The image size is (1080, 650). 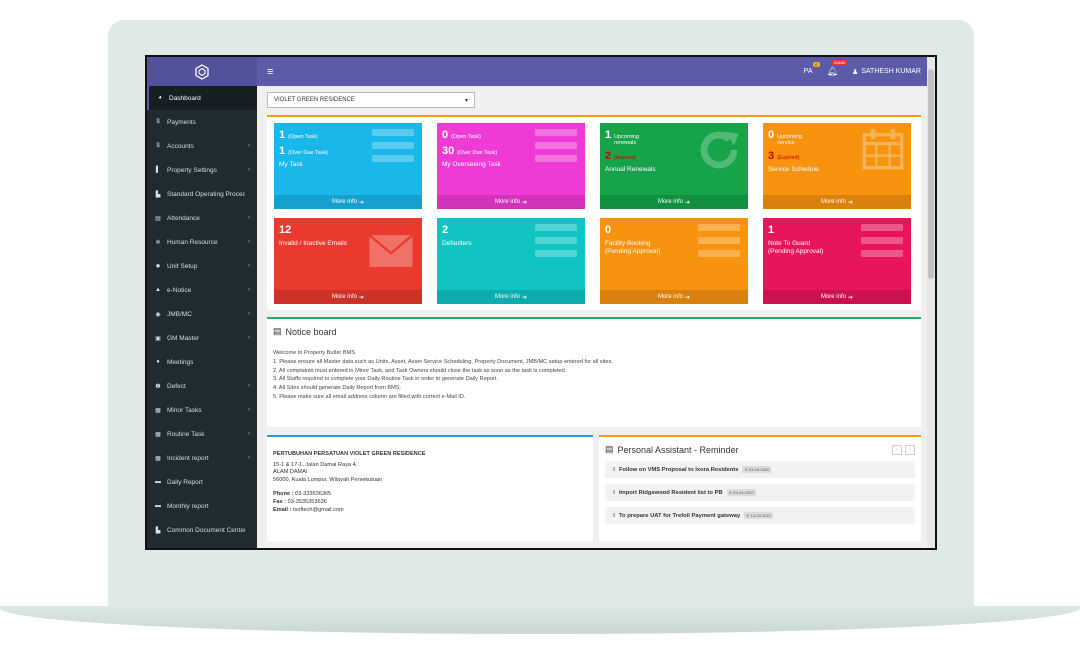 What do you see at coordinates (789, 140) in the screenshot?
I see `upcoming-service-label: Upcoming service` at bounding box center [789, 140].